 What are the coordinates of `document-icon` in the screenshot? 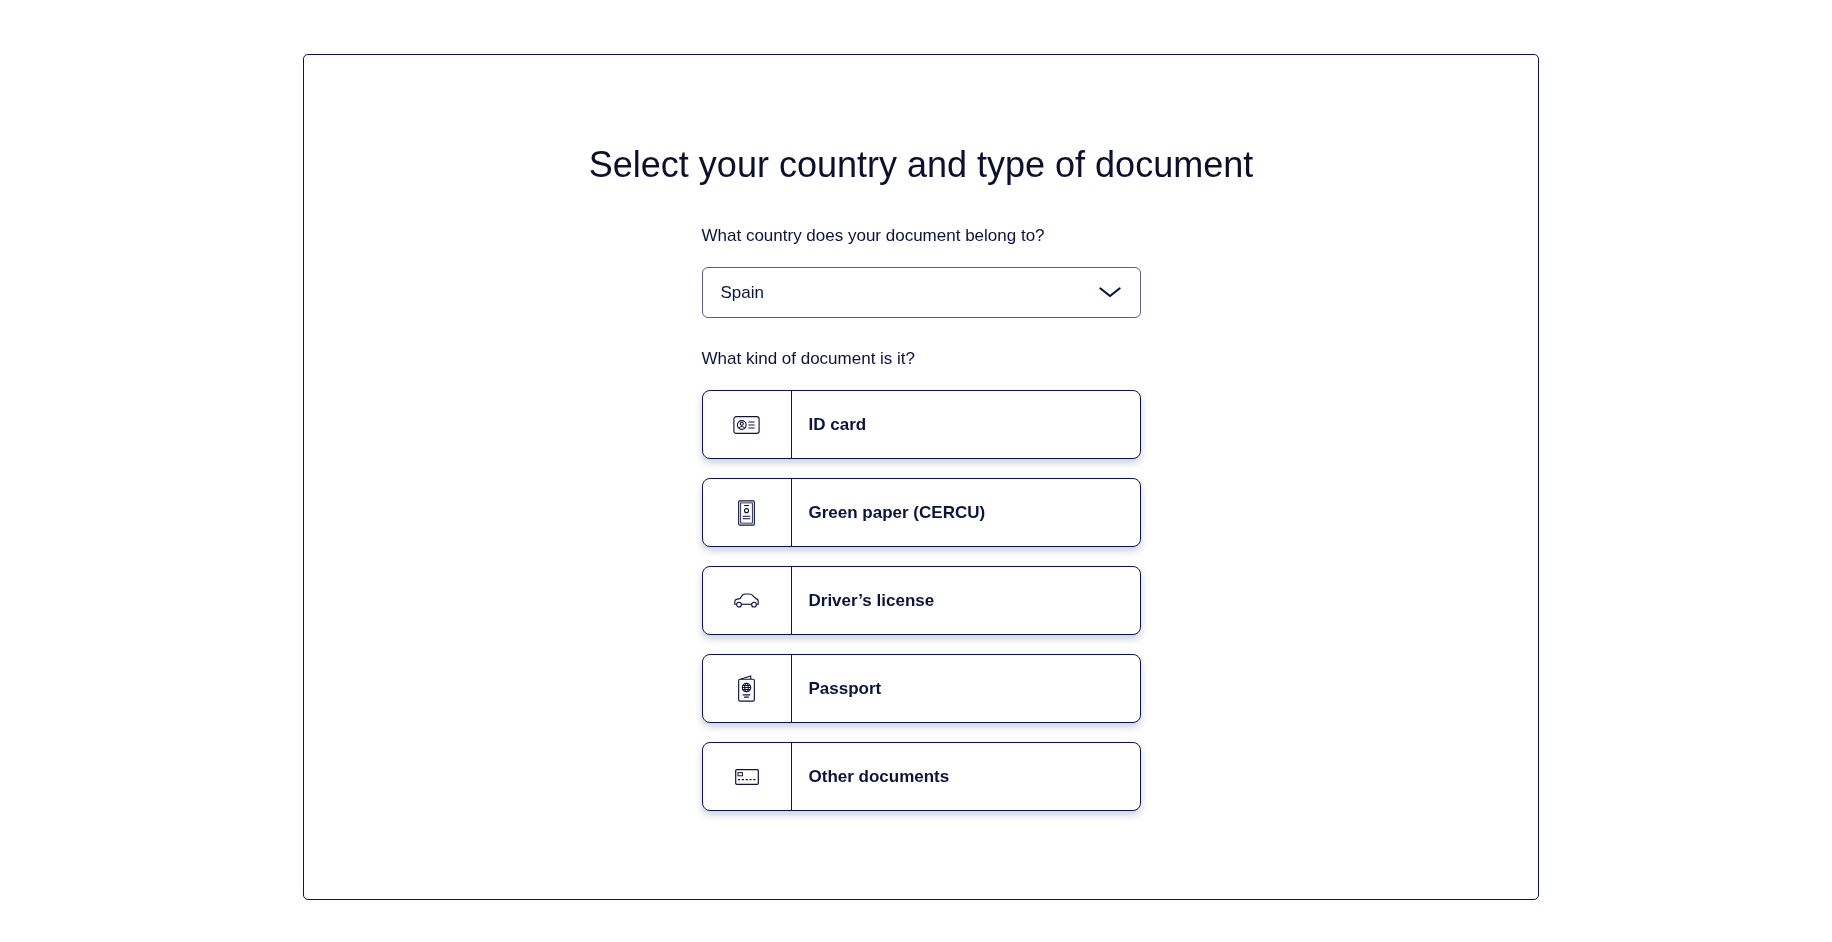 It's located at (746, 512).